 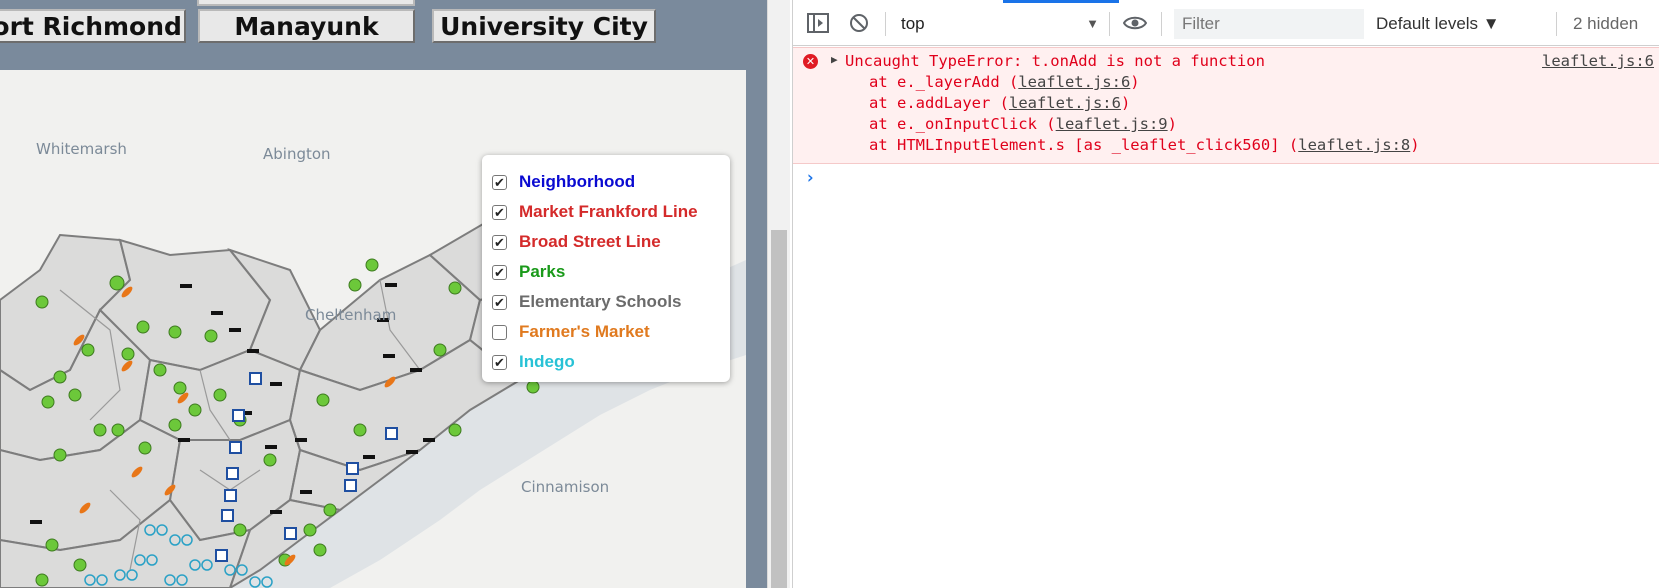 What do you see at coordinates (547, 361) in the screenshot?
I see `layer-label: Indego` at bounding box center [547, 361].